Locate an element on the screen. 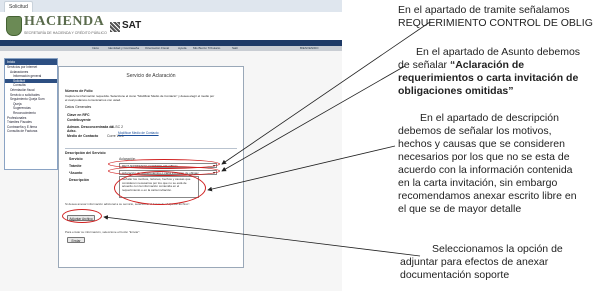  annotation-line: adjuntar para efectos de anexar is located at coordinates (474, 262).